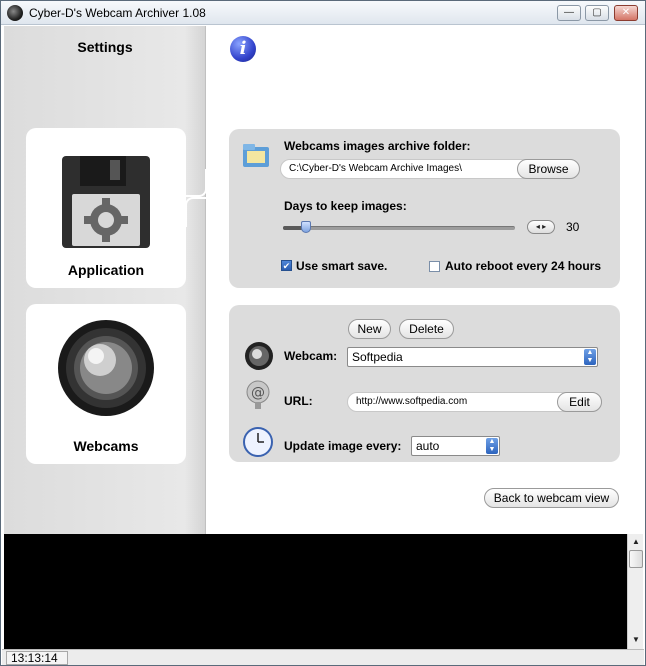  Describe the element at coordinates (369, 329) in the screenshot. I see `new-webcam-button: New` at that location.